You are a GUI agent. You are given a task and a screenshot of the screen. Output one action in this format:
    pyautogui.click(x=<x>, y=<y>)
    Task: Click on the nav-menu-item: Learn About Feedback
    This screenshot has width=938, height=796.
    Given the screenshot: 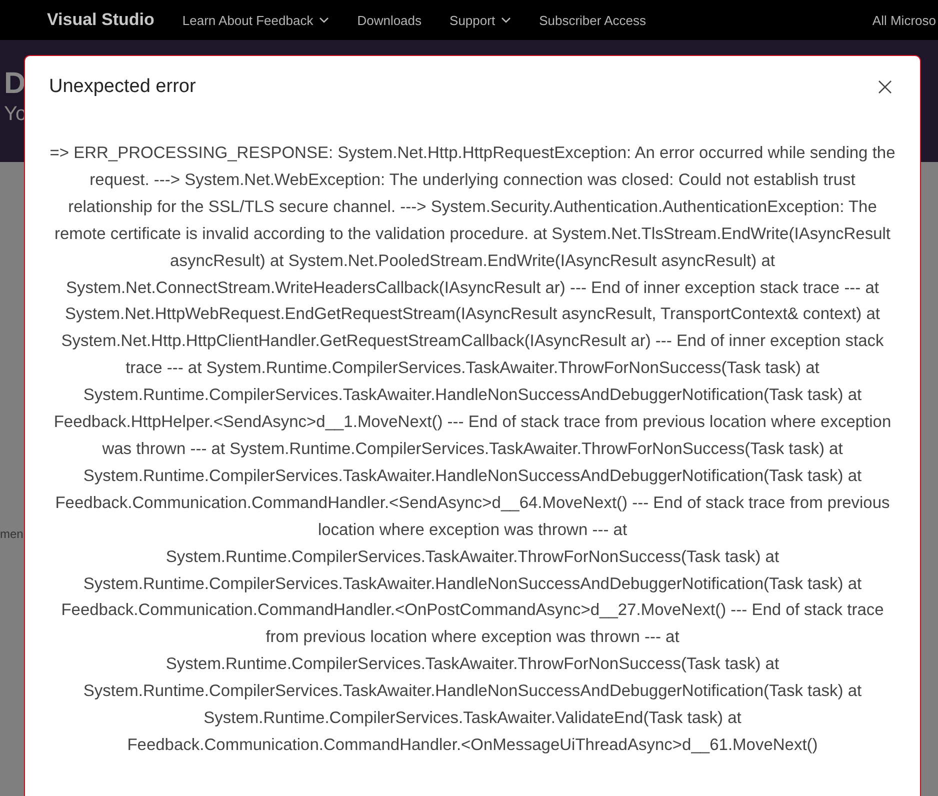 What is the action you would take?
    pyautogui.click(x=256, y=20)
    